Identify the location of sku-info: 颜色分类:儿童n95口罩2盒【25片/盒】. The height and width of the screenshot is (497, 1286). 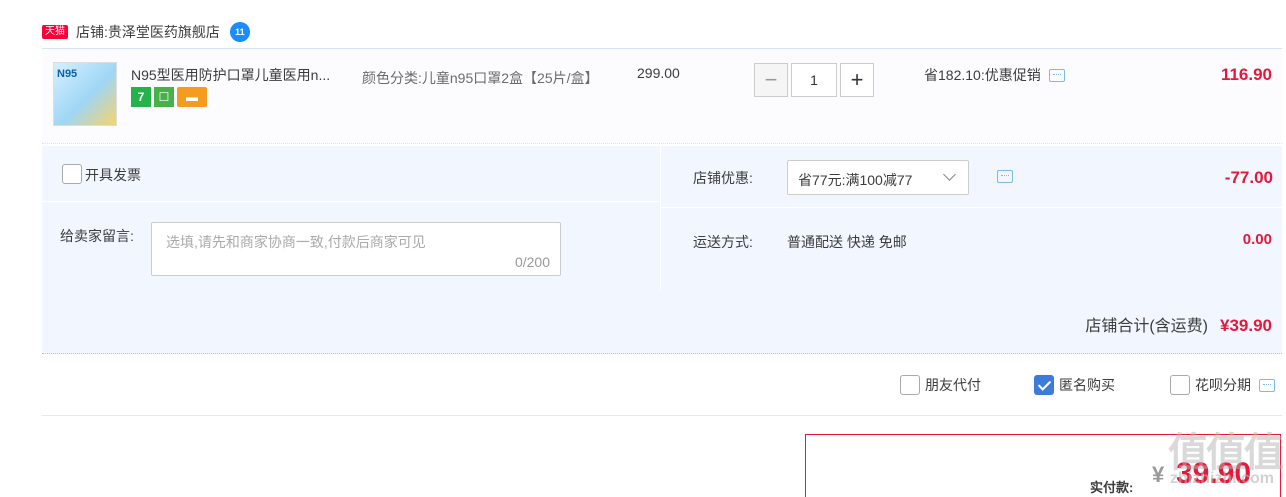
(480, 78).